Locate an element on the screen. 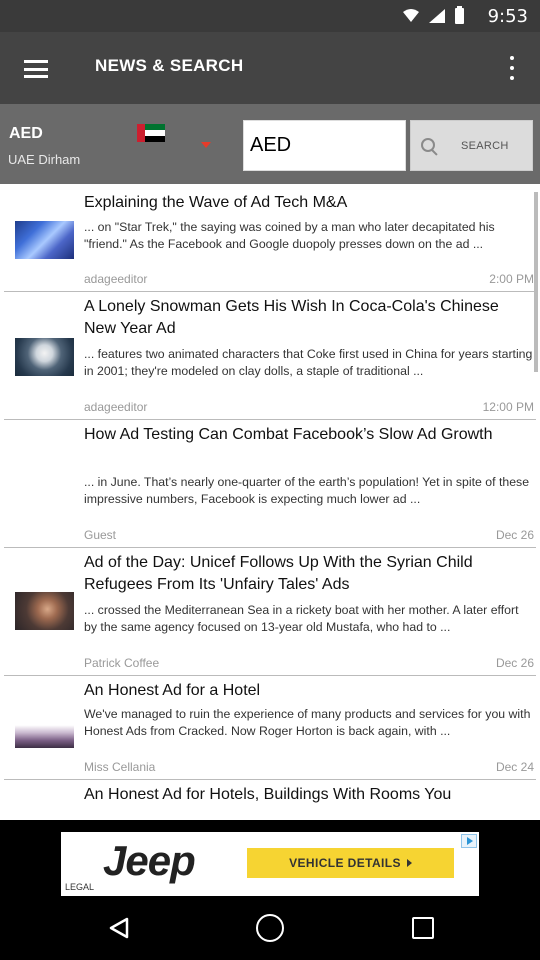  dropdown-arrow-icon is located at coordinates (206, 145).